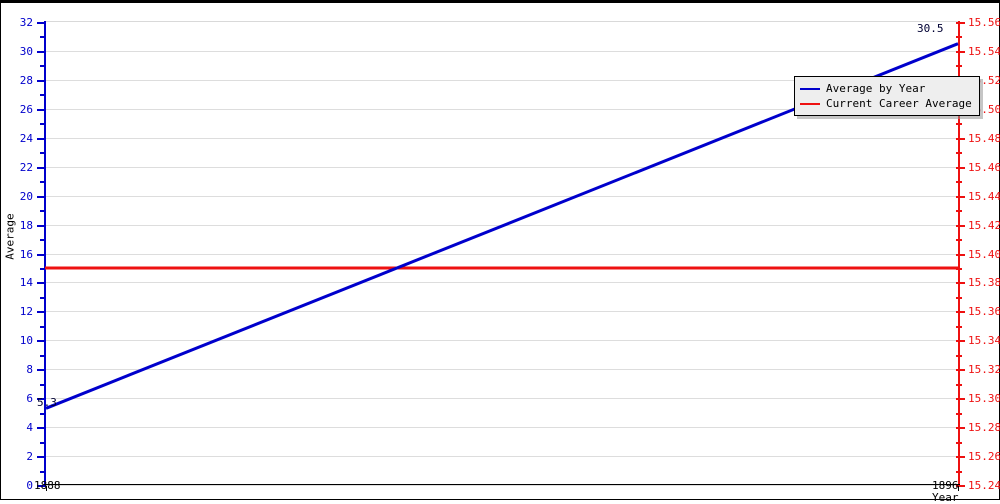 The height and width of the screenshot is (504, 1000). What do you see at coordinates (984, 311) in the screenshot?
I see `right-axis-tick-label: 15.36` at bounding box center [984, 311].